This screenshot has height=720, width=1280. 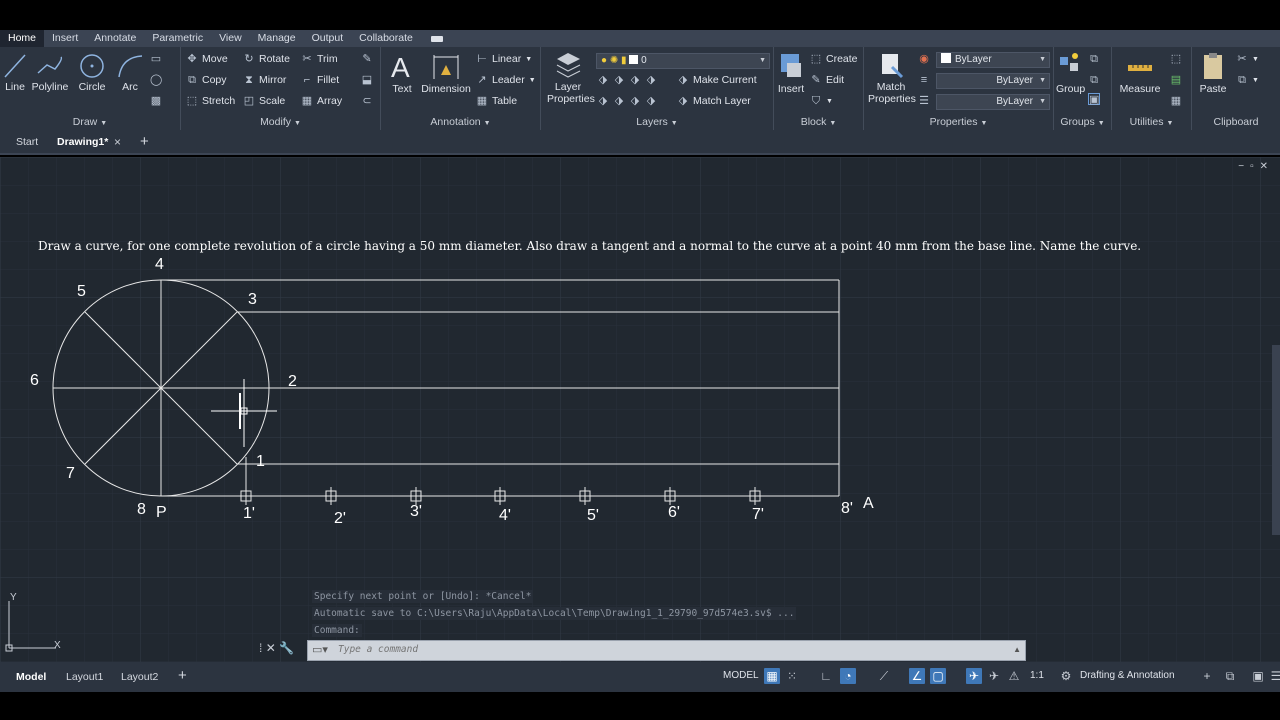 I want to click on make-current-button: ⬗ Make Current, so click(x=717, y=80).